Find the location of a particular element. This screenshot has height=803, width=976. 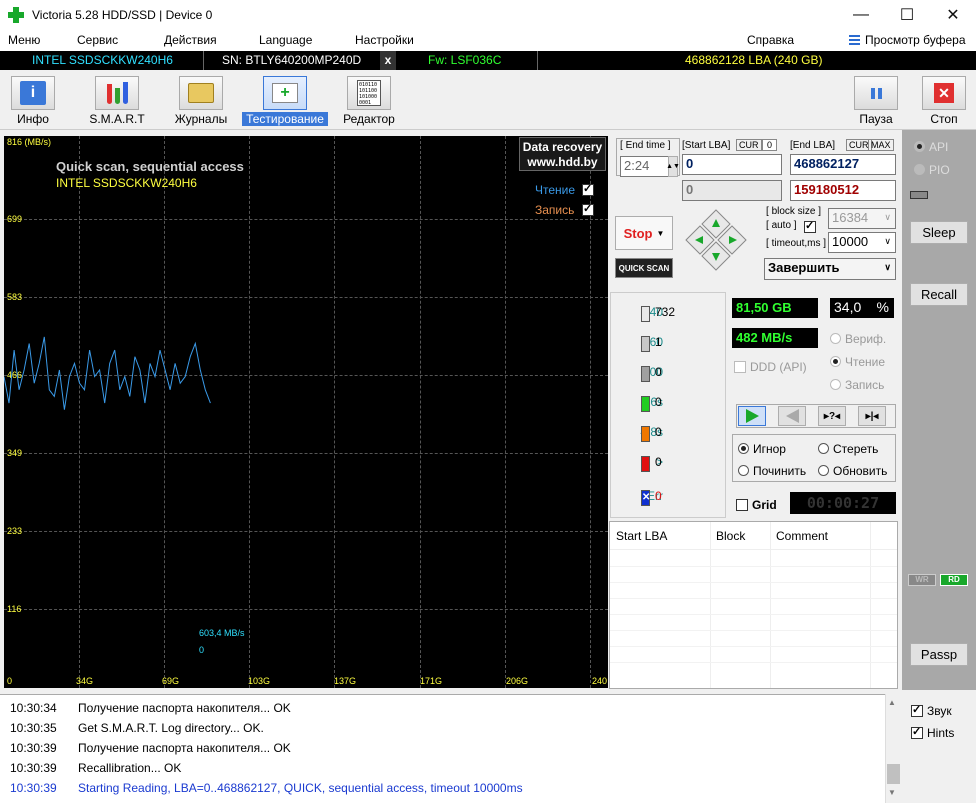

sound-checkbox: Звук is located at coordinates (931, 710).